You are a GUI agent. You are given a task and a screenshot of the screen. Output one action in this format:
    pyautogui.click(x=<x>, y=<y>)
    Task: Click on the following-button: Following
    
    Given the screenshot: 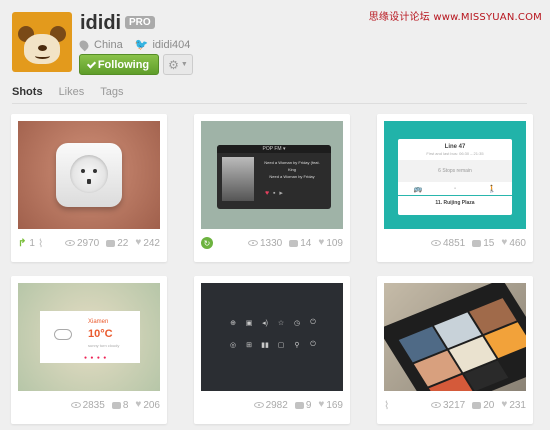 What is the action you would take?
    pyautogui.click(x=119, y=64)
    